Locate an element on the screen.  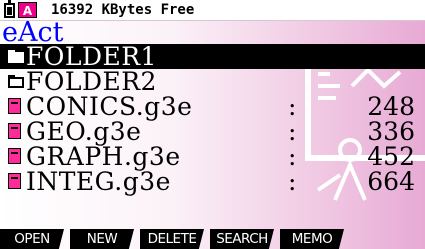
file-name: INTEG.g3e is located at coordinates (98, 181).